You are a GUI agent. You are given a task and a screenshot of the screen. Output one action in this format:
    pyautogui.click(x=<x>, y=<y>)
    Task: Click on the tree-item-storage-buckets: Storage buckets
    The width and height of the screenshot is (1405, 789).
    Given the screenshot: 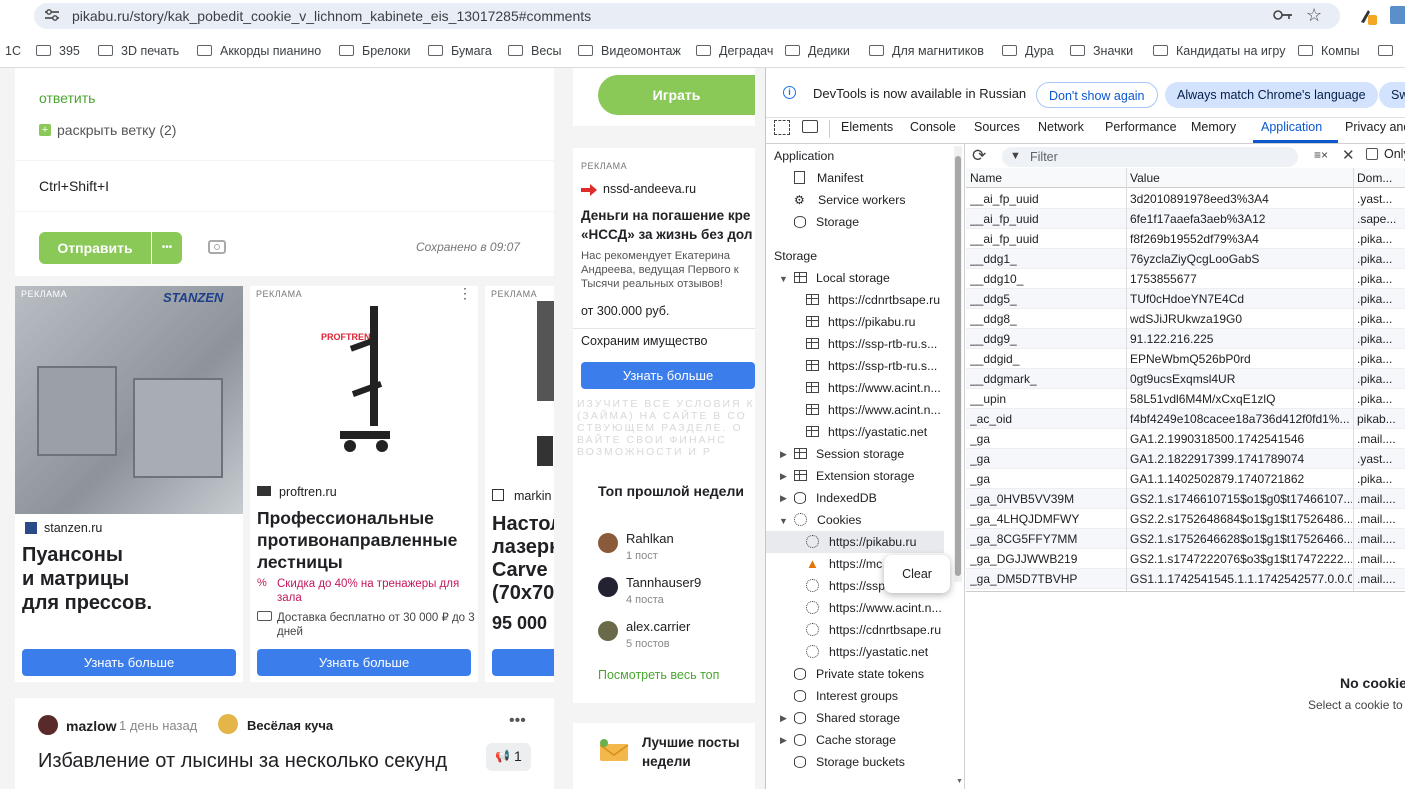 What is the action you would take?
    pyautogui.click(x=849, y=762)
    